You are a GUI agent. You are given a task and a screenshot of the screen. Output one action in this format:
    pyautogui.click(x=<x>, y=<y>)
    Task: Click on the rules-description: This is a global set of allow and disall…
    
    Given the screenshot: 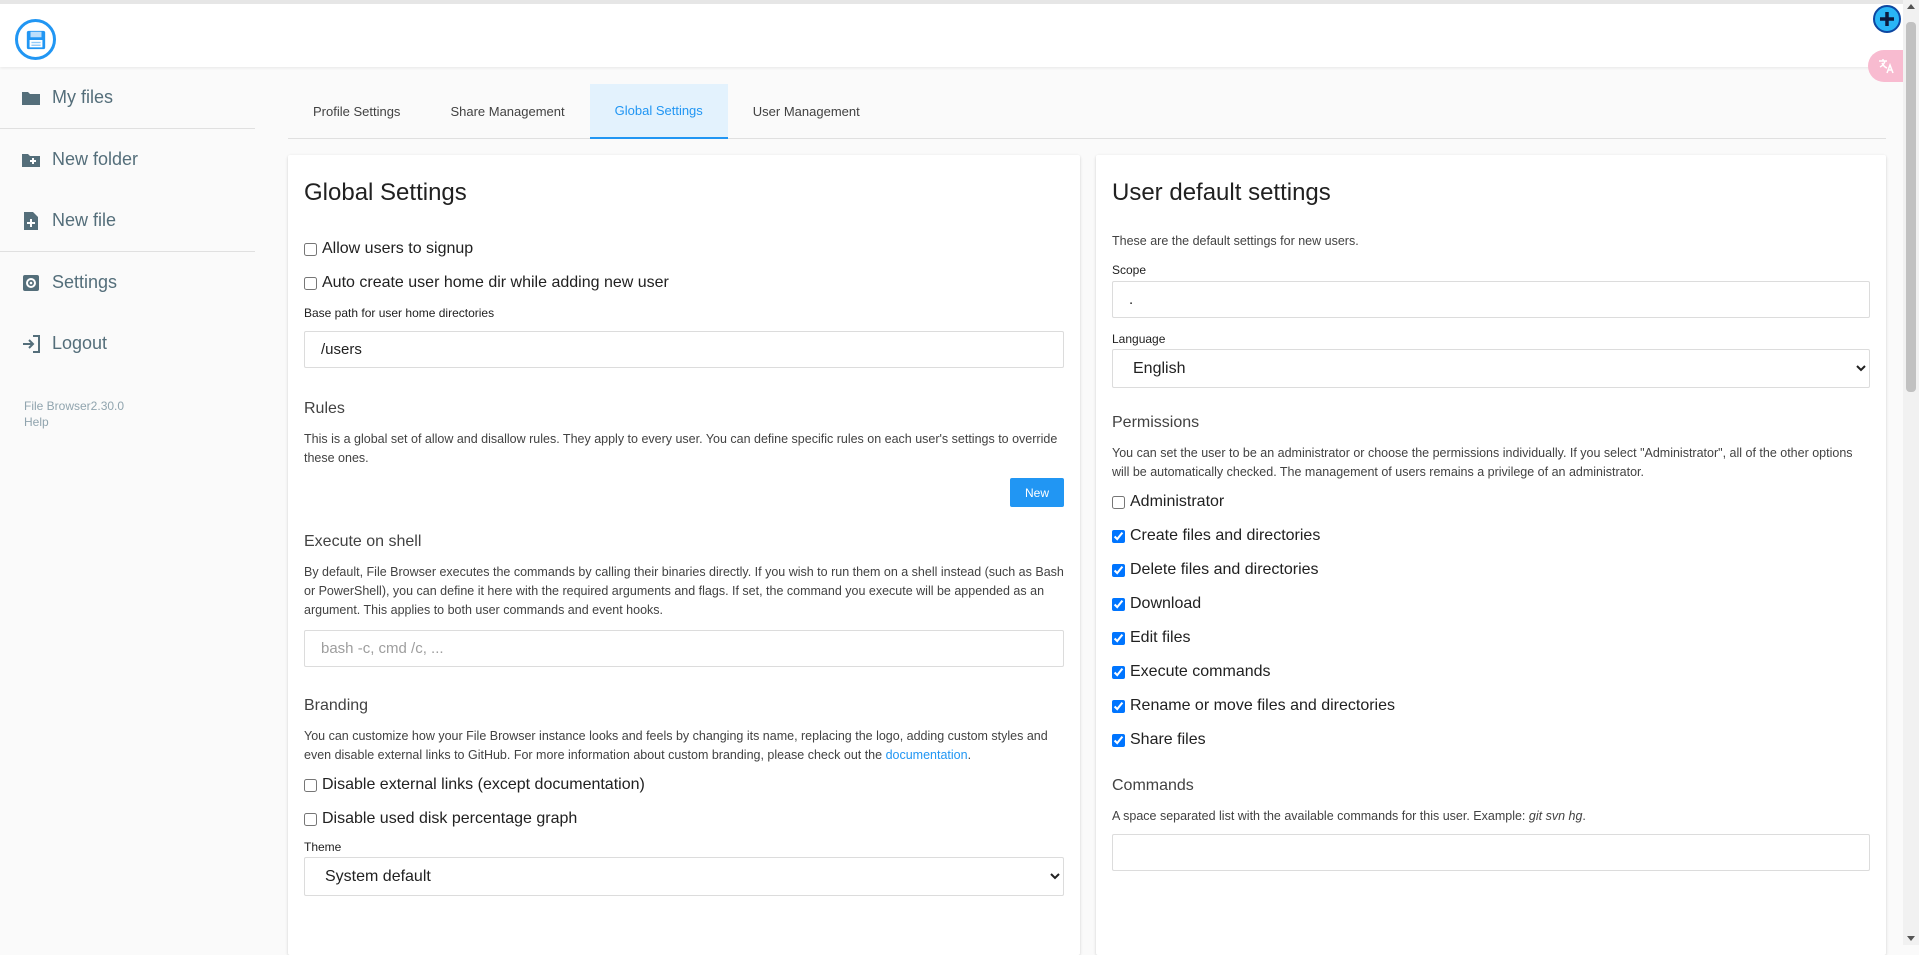 What is the action you would take?
    pyautogui.click(x=681, y=448)
    